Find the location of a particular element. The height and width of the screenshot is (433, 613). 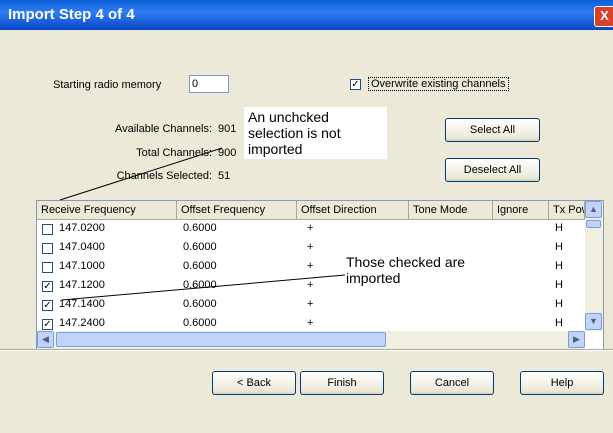

cell-freq: 147.0400 is located at coordinates (82, 247).